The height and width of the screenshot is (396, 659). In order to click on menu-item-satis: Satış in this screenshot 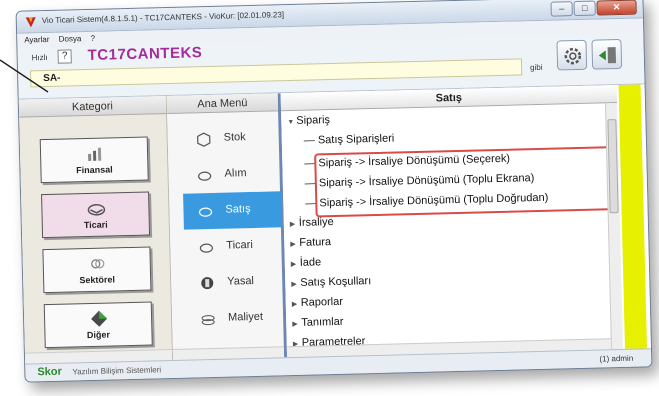, I will do `click(232, 210)`.